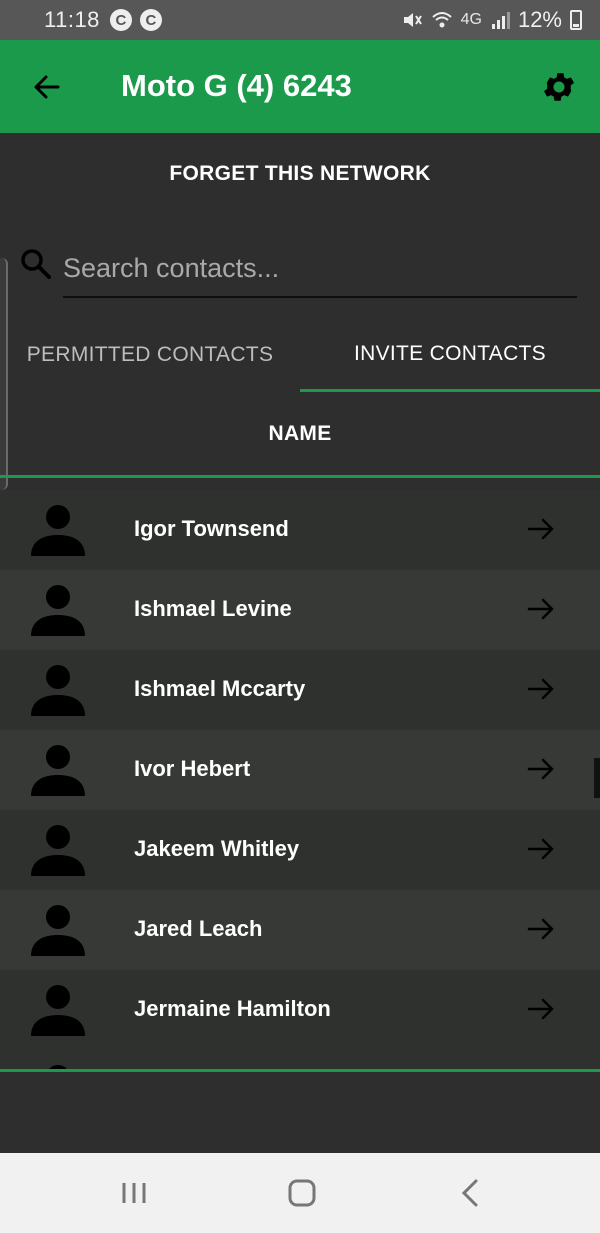 Image resolution: width=600 pixels, height=1233 pixels. Describe the element at coordinates (576, 20) in the screenshot. I see `battery-charging-icon` at that location.